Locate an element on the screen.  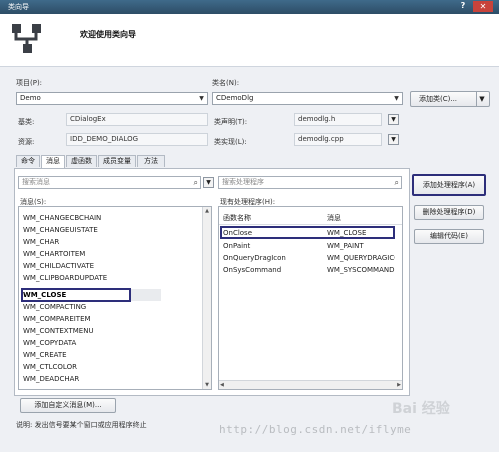
tab-methods: 方法 is located at coordinates (151, 161).